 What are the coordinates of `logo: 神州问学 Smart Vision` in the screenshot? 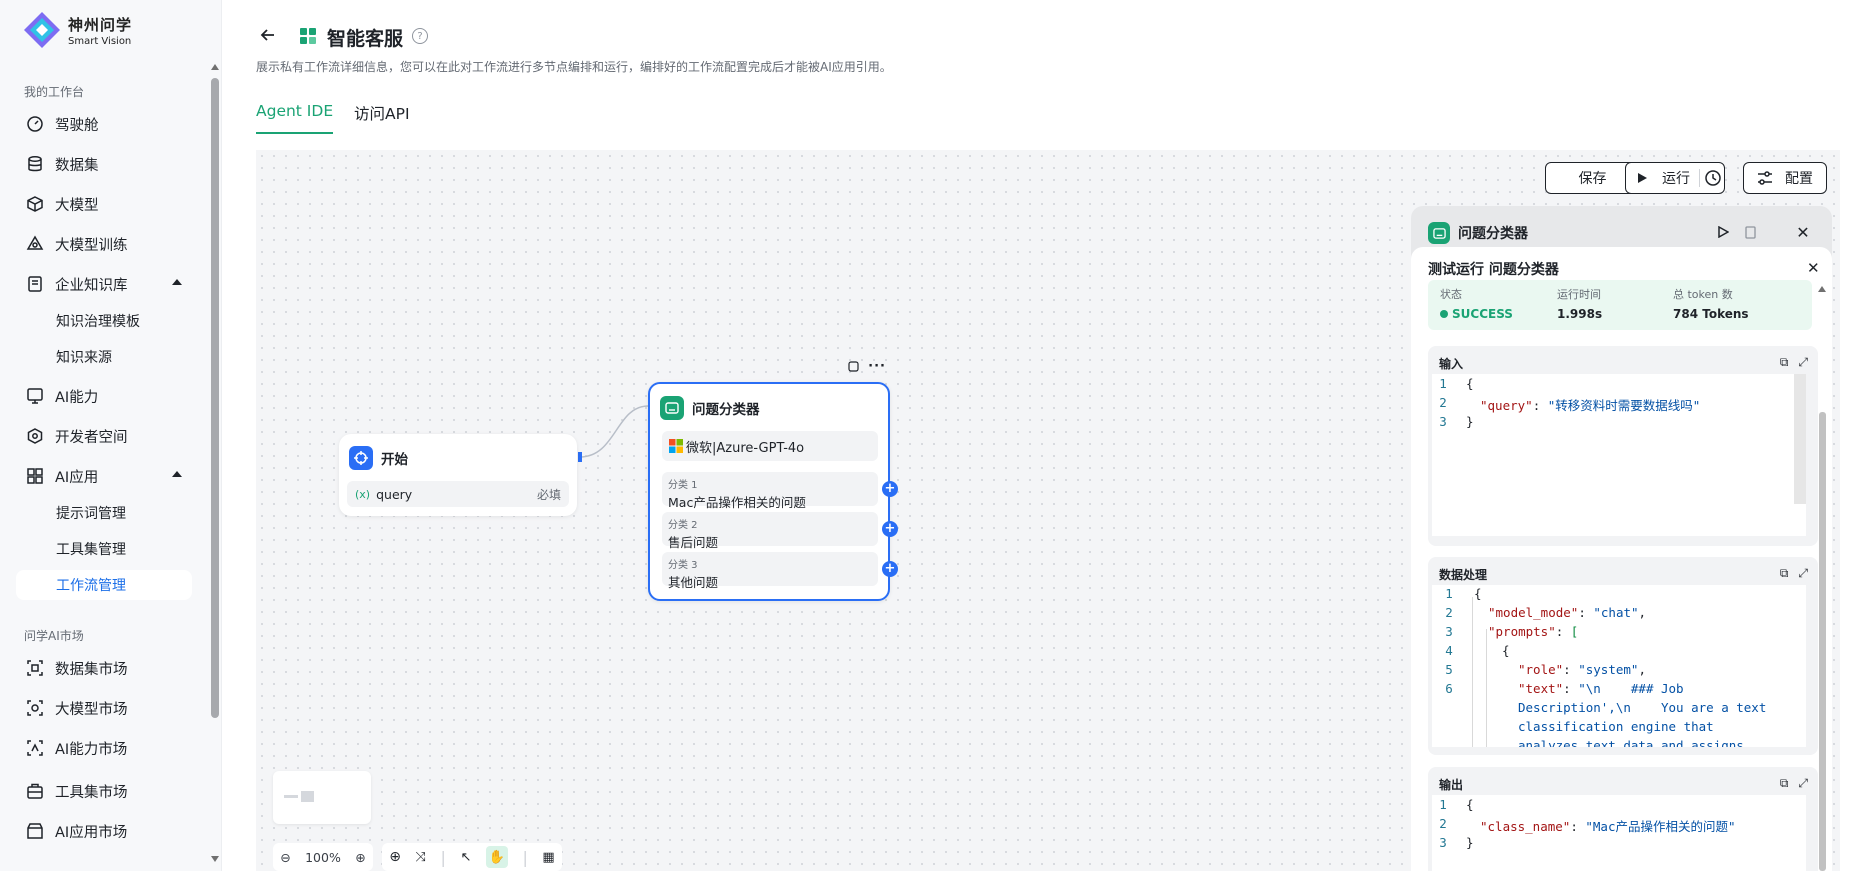 It's located at (77, 30).